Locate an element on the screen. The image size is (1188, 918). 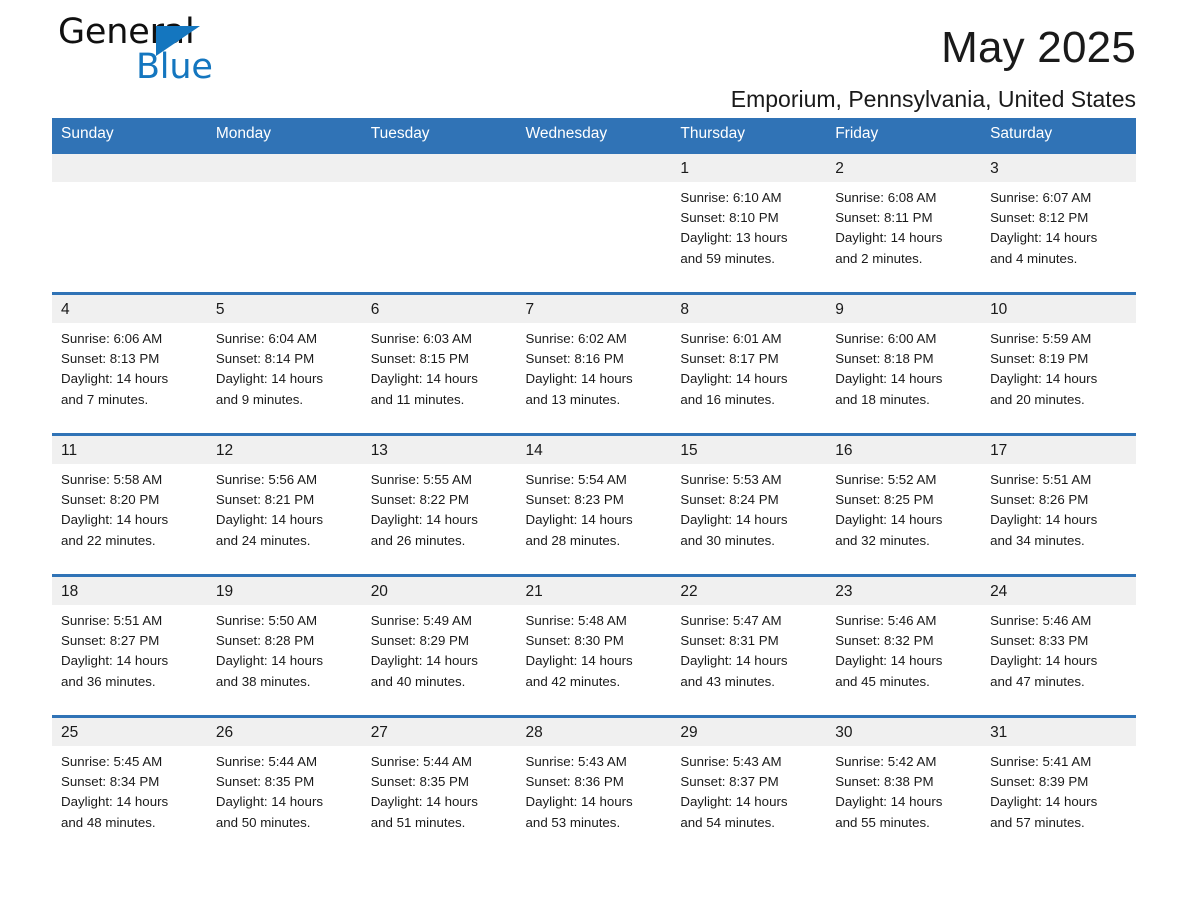
date-number: 29 is located at coordinates (748, 732).